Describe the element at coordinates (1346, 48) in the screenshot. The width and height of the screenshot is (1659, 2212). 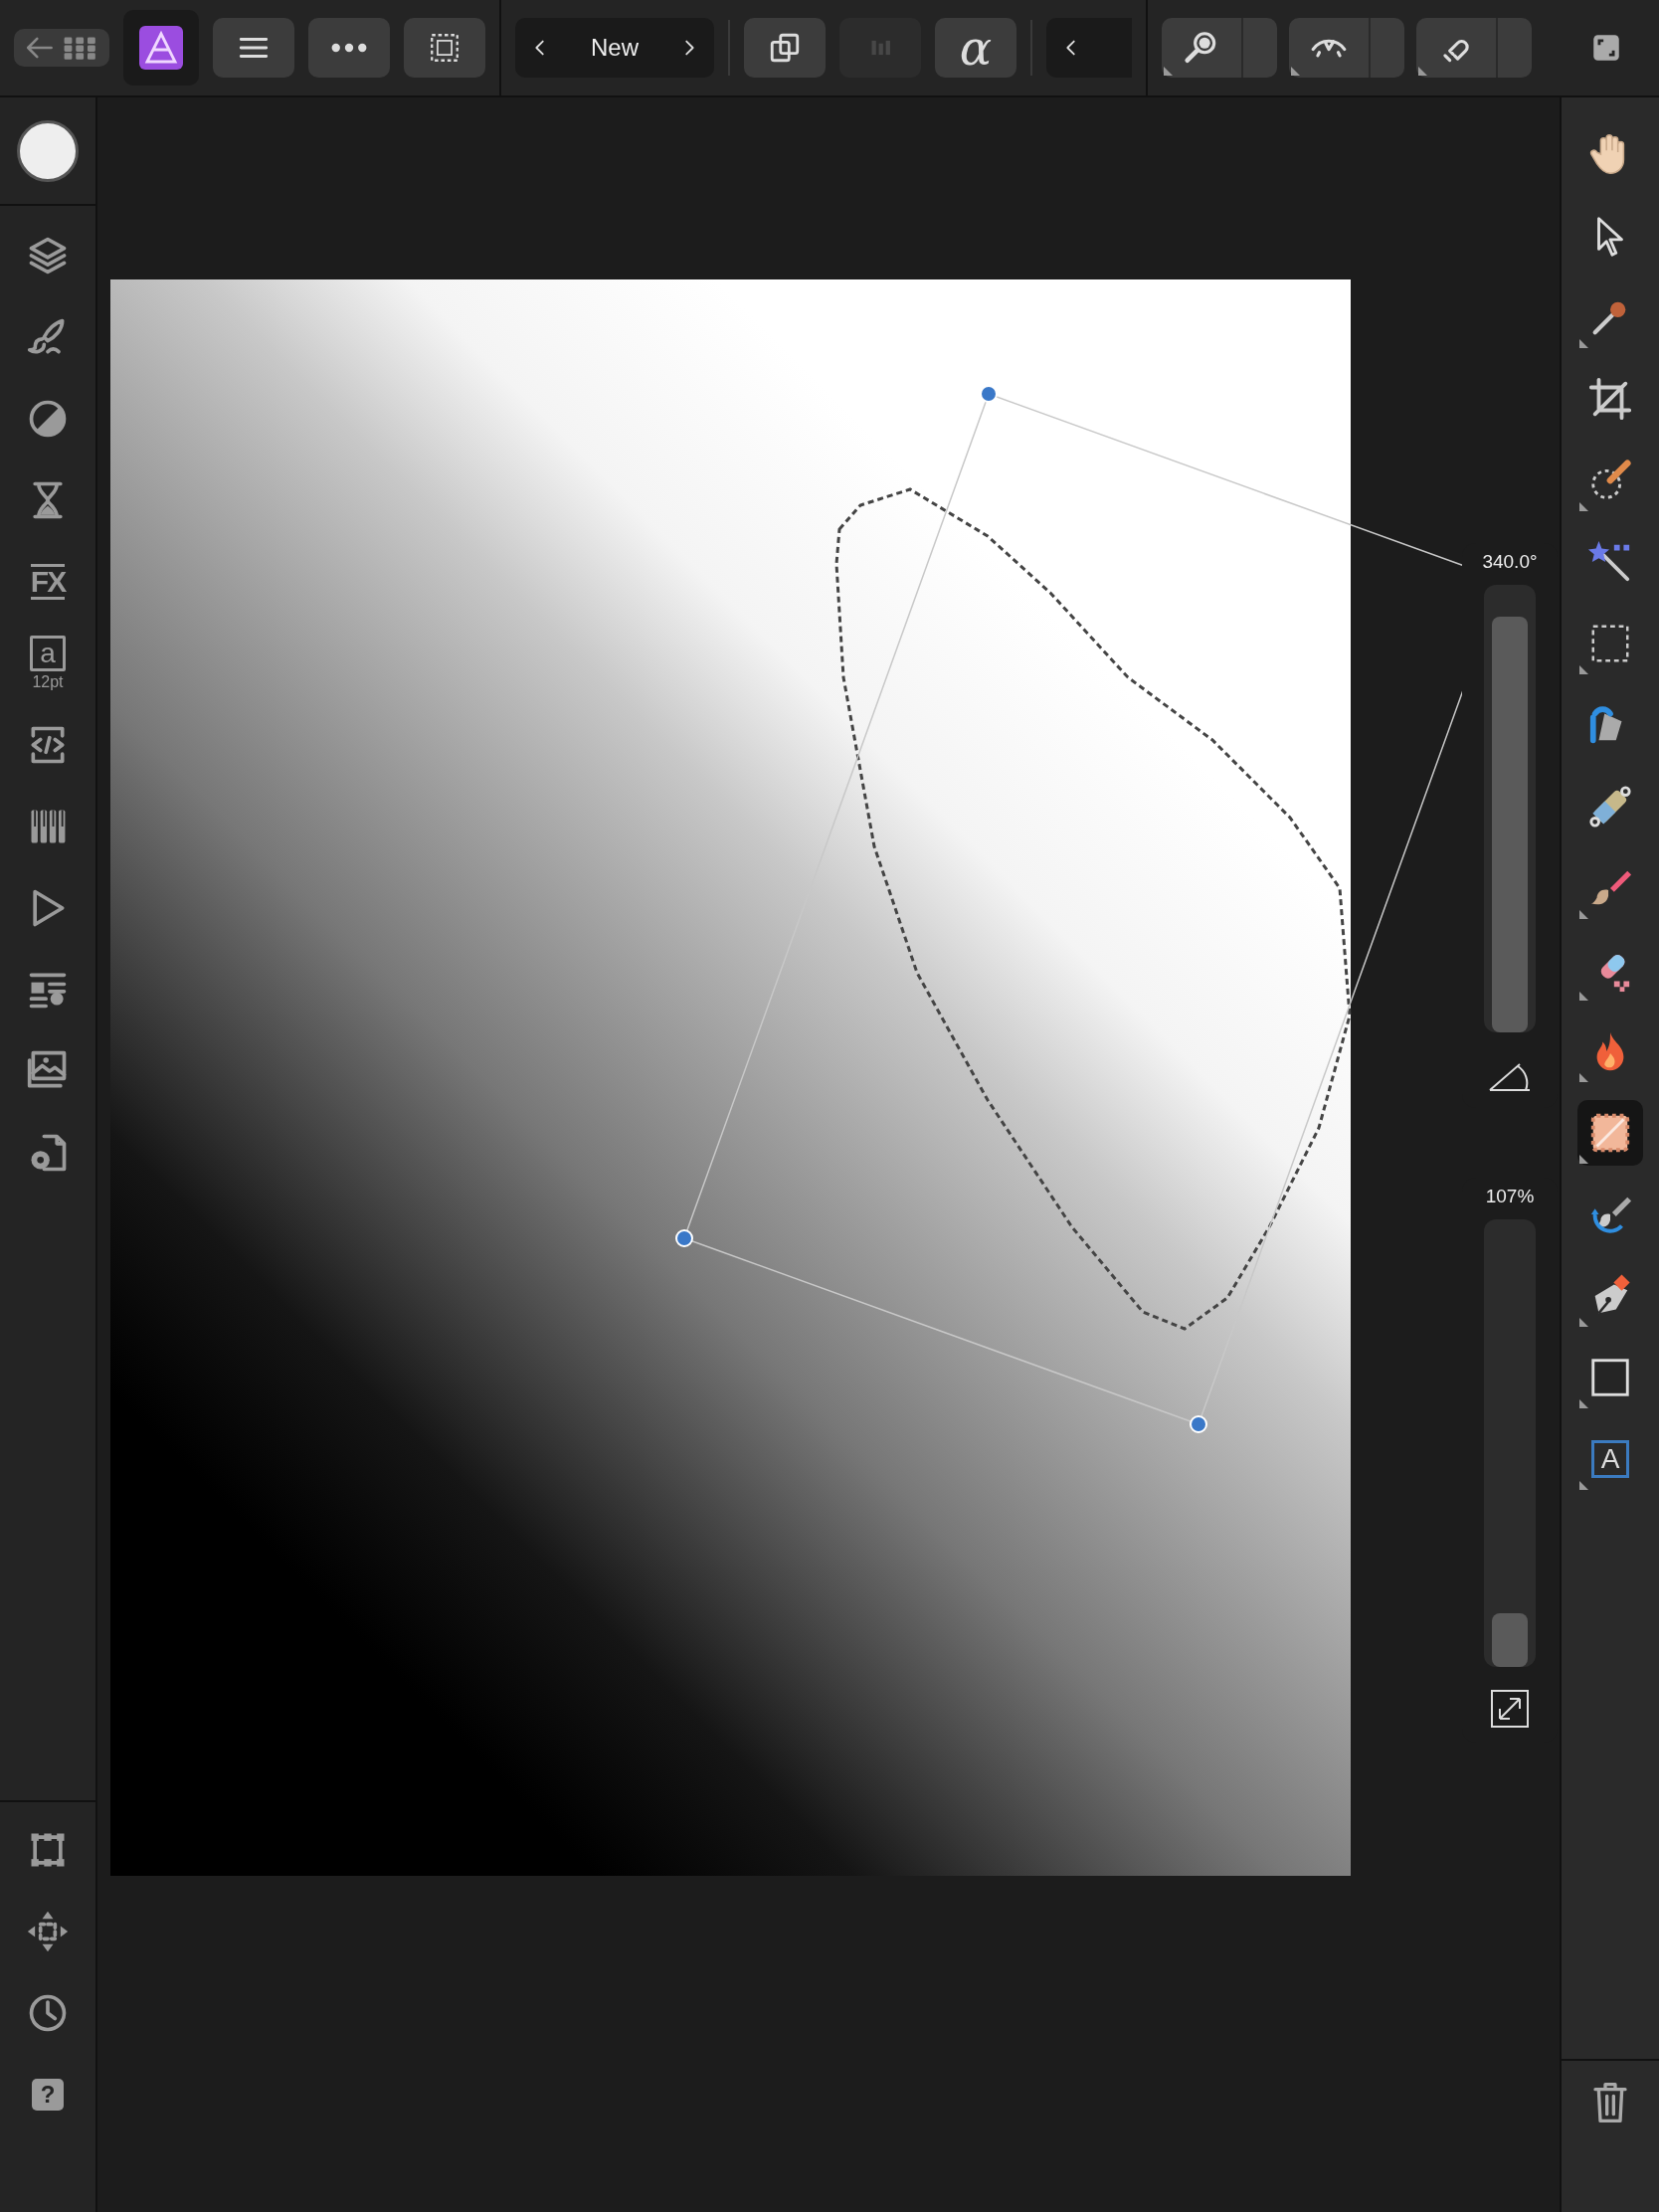
I see `view-toggle` at that location.